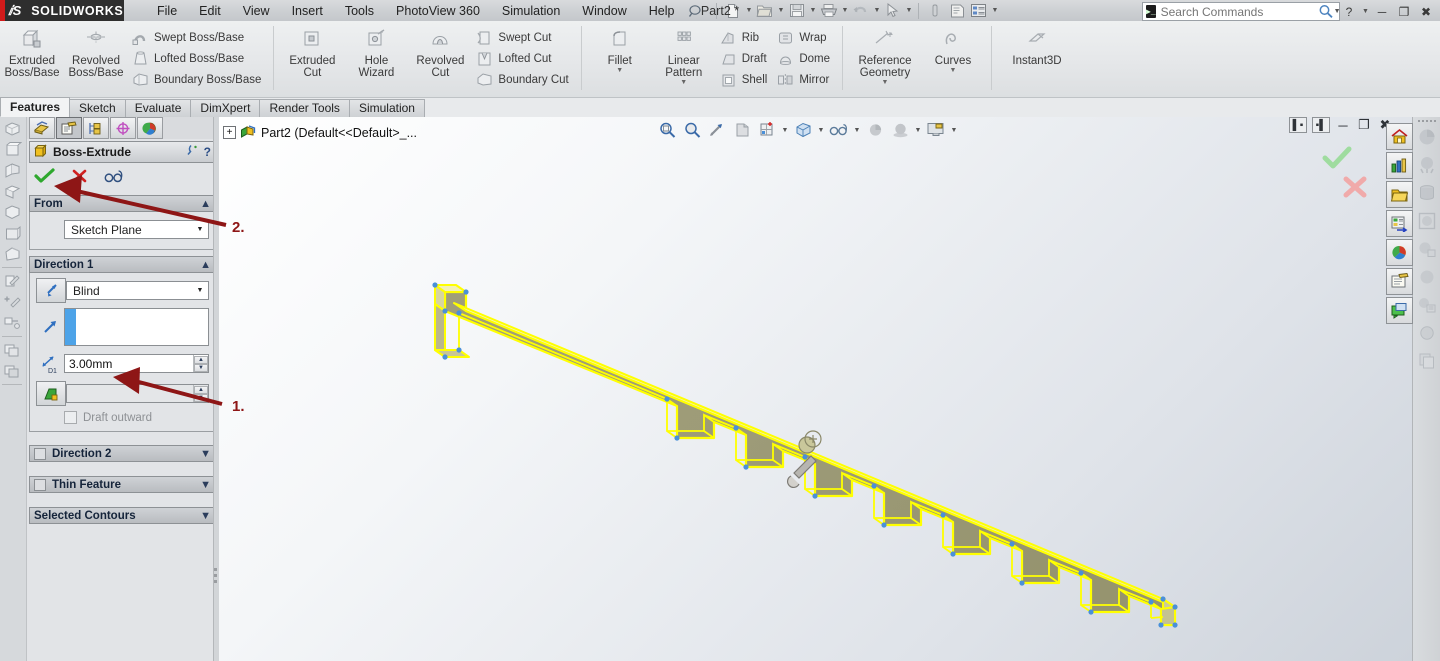 The width and height of the screenshot is (1440, 661). I want to click on direction2-section-header: Direction 2 ▼, so click(122, 453).